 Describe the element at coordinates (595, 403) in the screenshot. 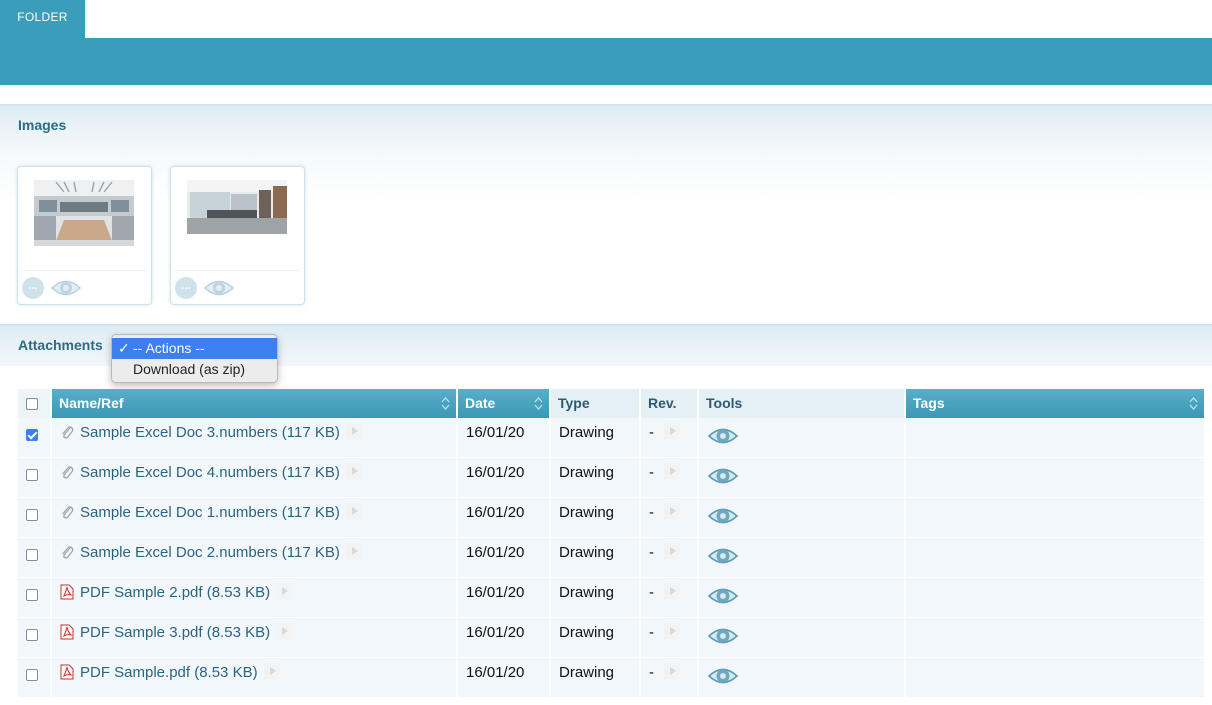

I see `column-header-type: Type` at that location.